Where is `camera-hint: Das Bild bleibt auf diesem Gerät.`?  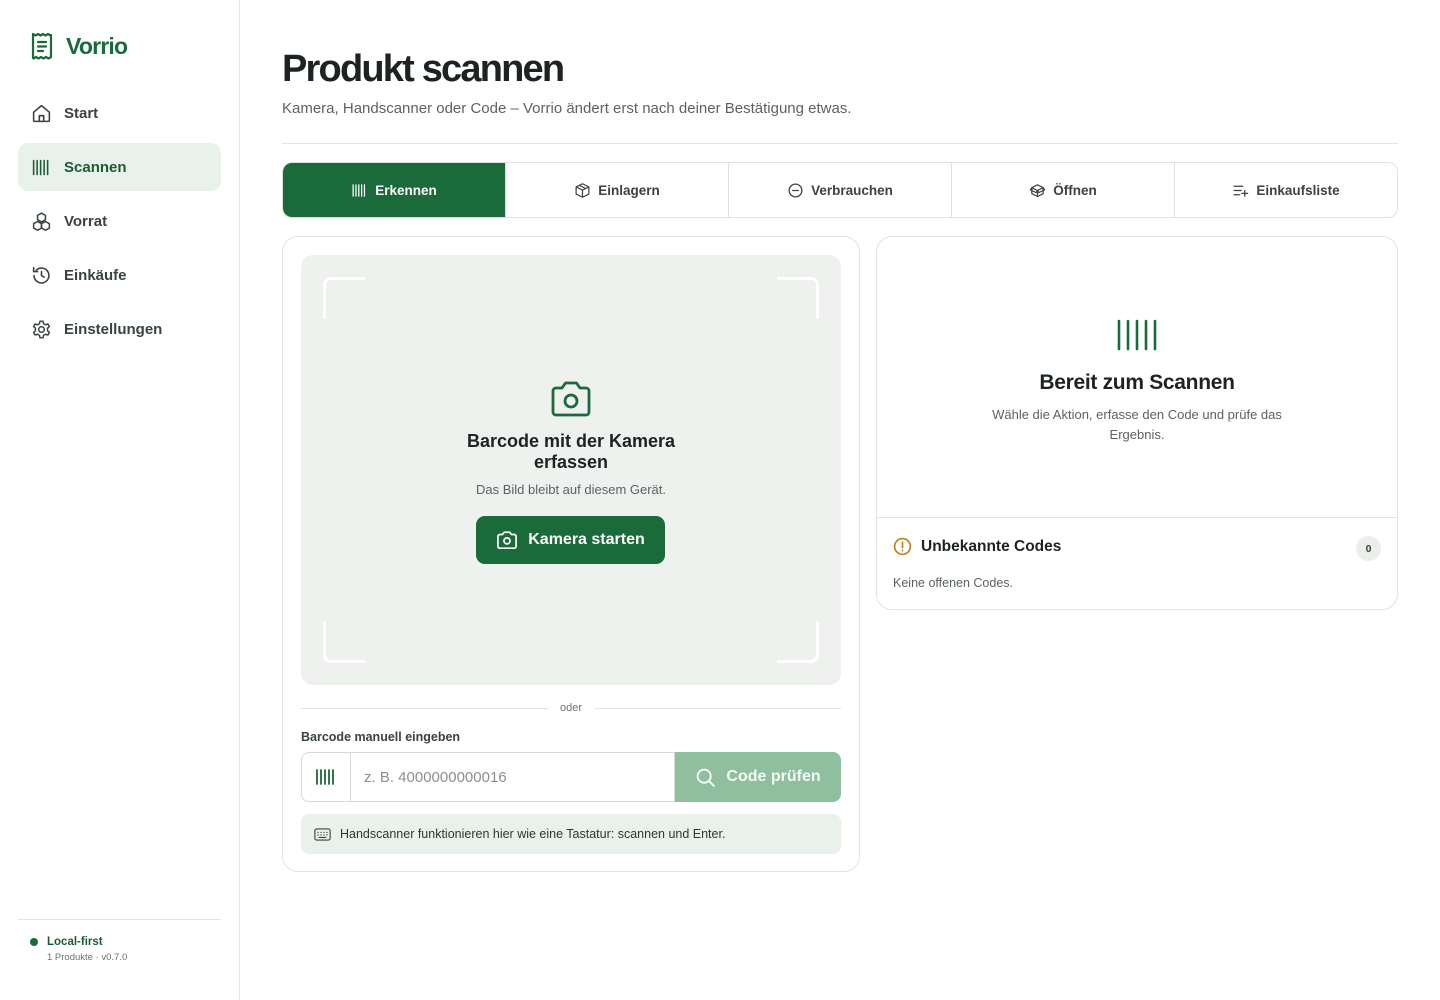
camera-hint: Das Bild bleibt auf diesem Gerät. is located at coordinates (571, 489).